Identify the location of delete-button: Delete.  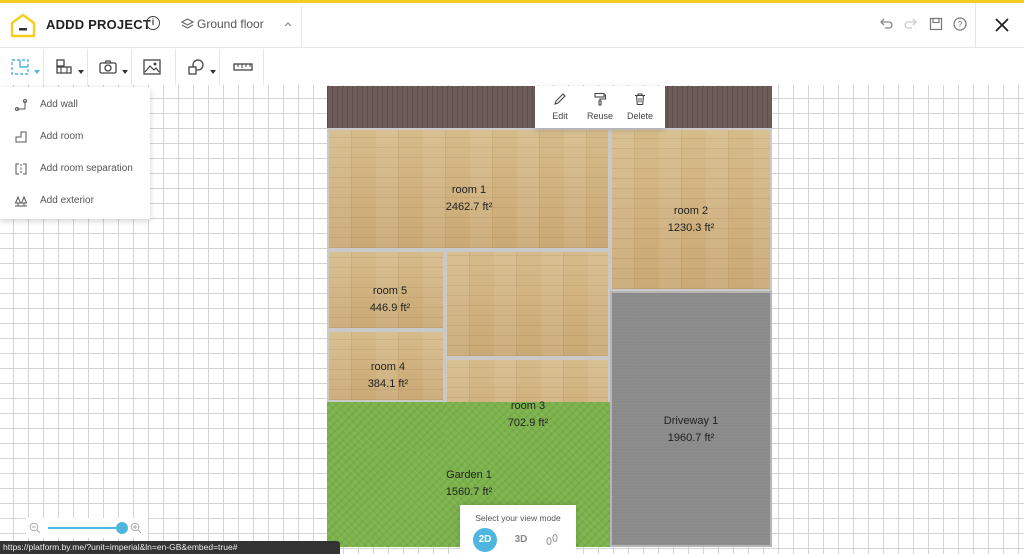
(640, 107).